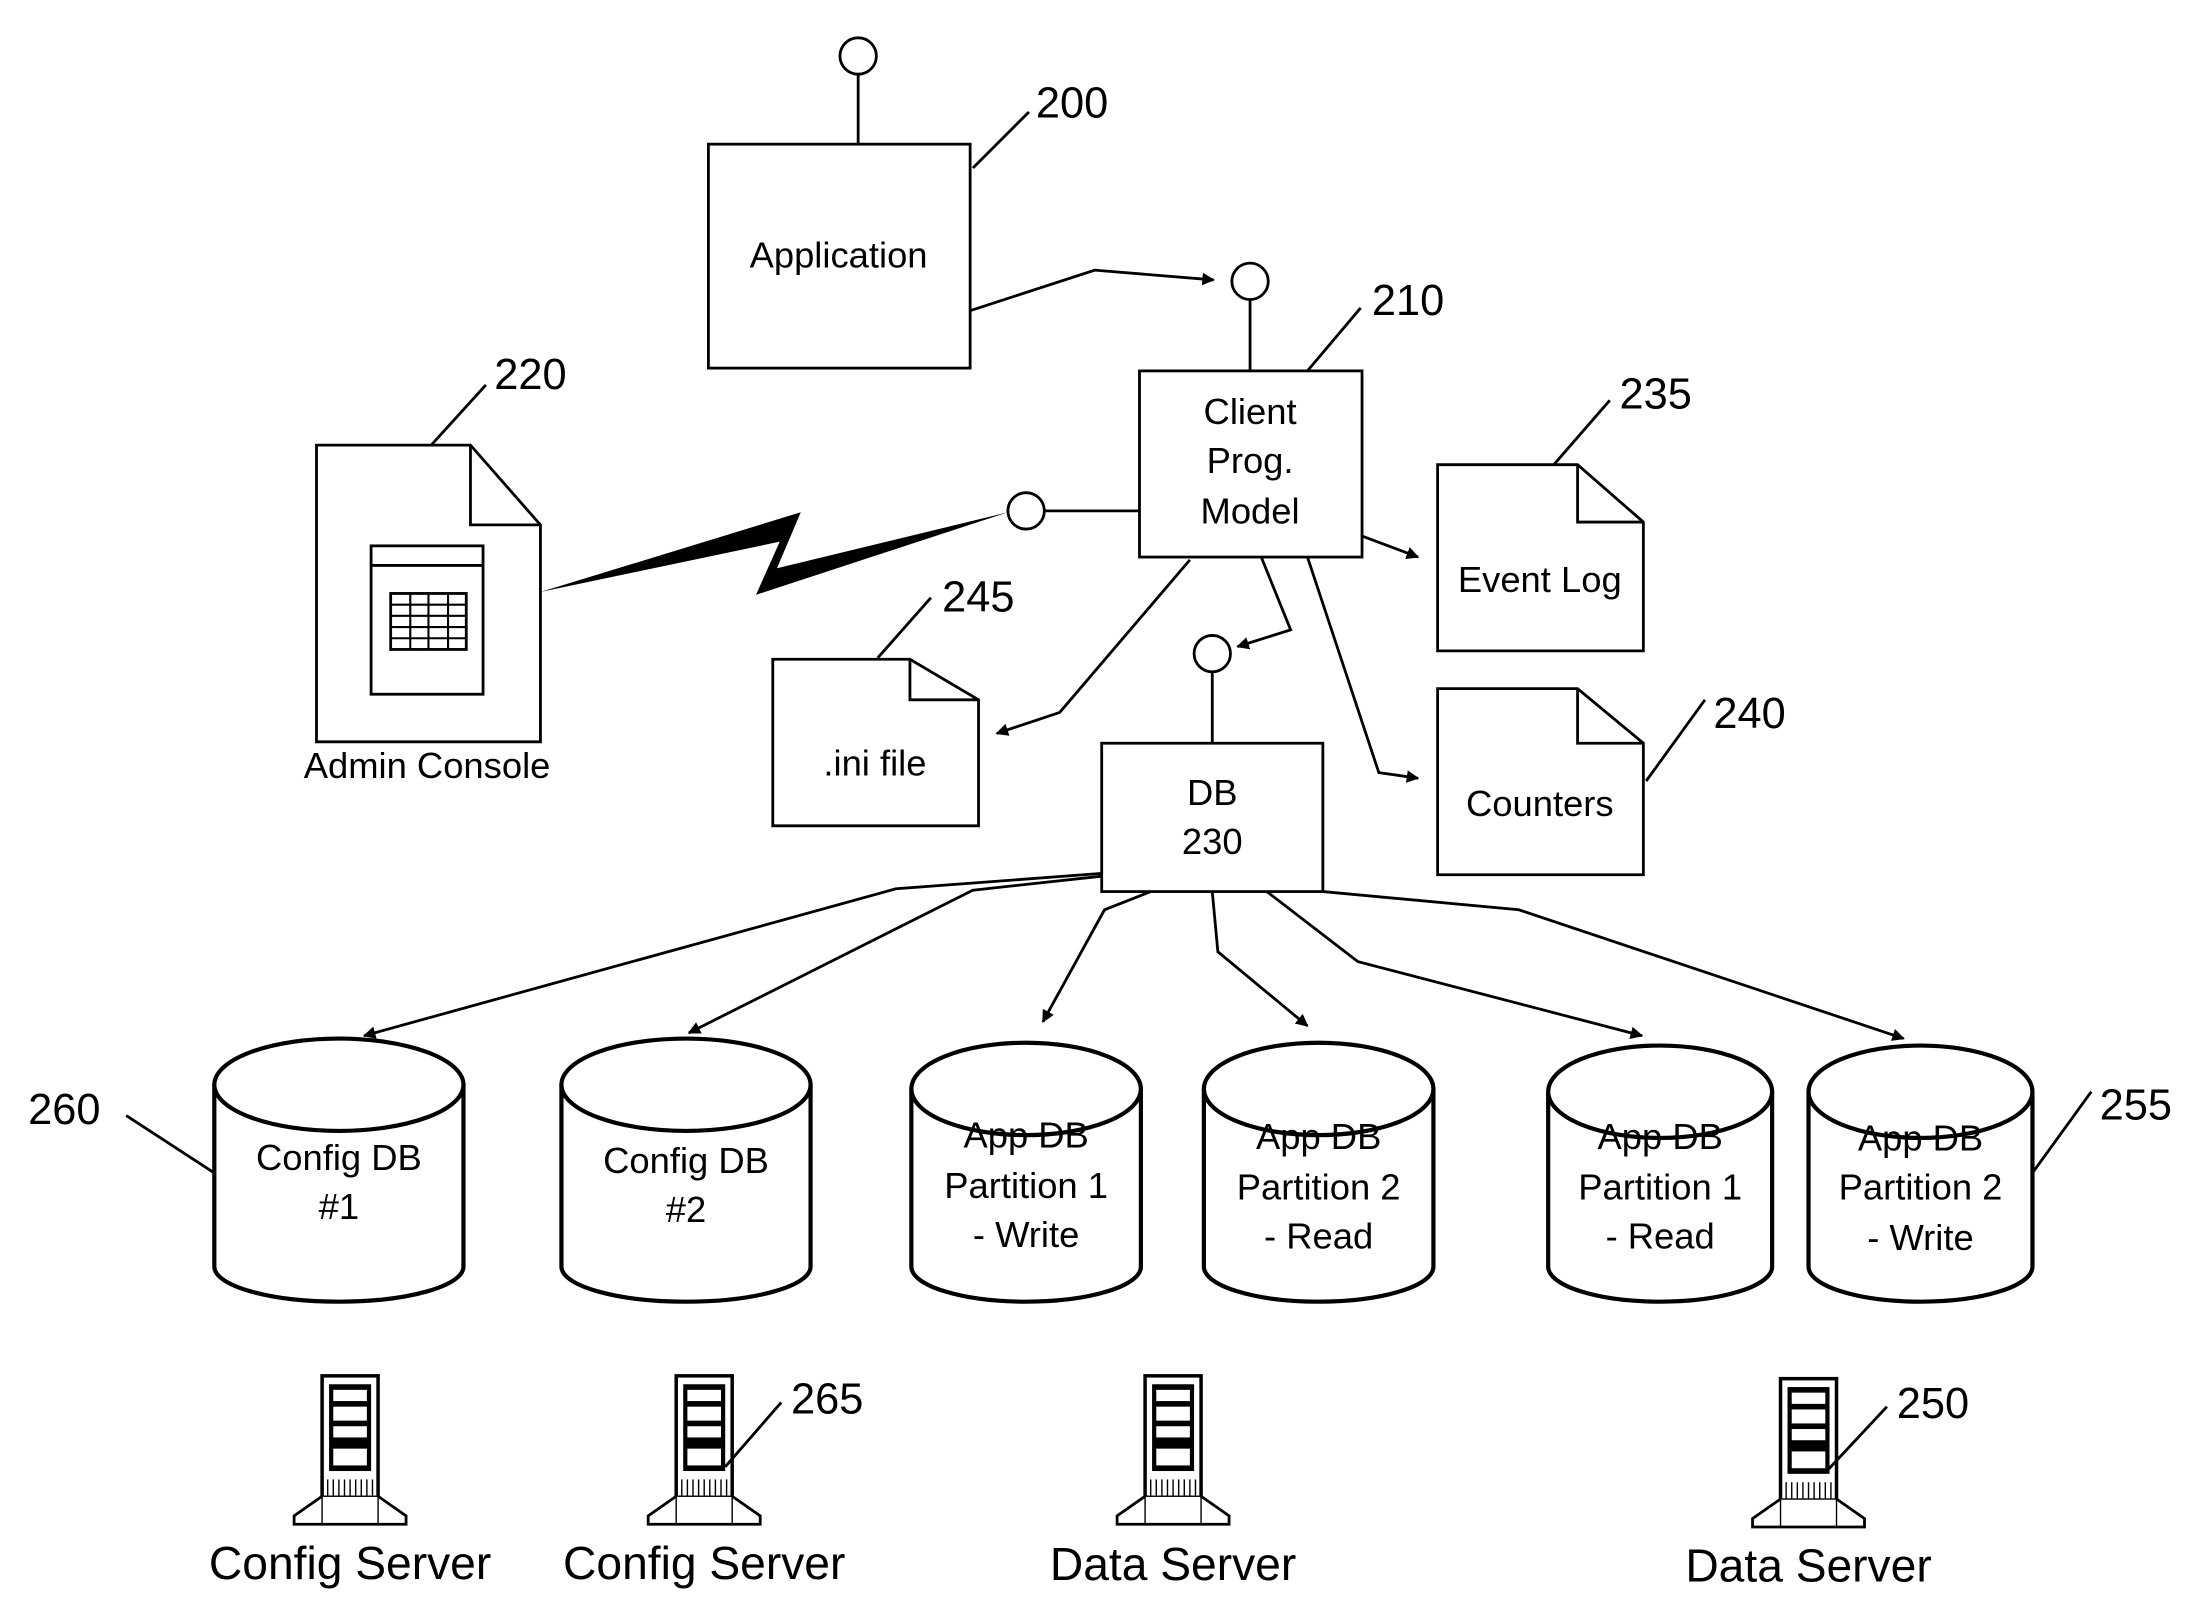 The width and height of the screenshot is (2195, 1618). I want to click on application-label: Application, so click(839, 254).